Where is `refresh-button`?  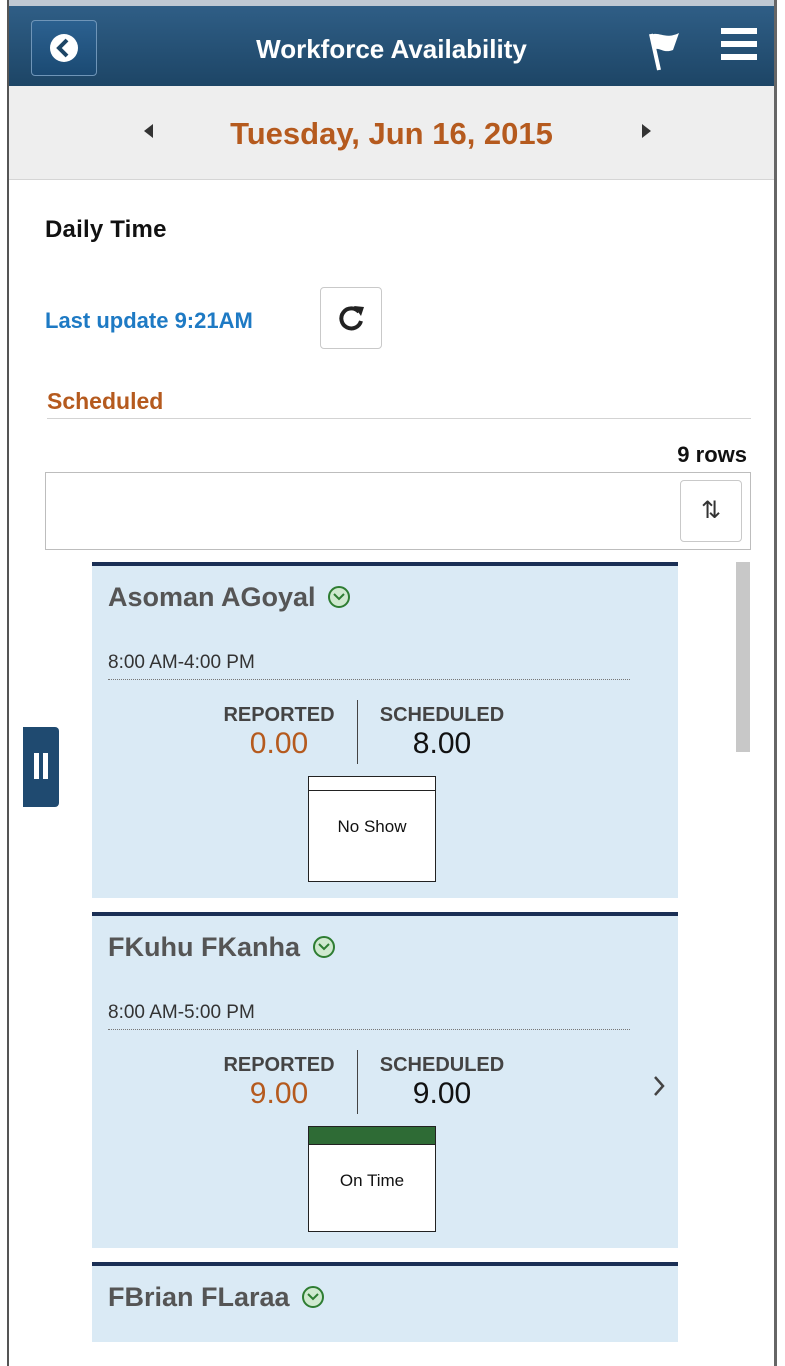
refresh-button is located at coordinates (351, 318).